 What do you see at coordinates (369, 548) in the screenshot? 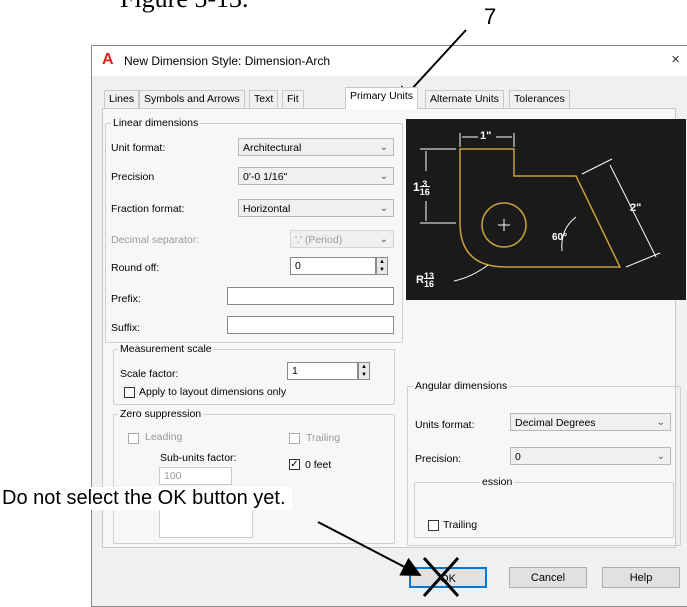
I see `pointer-arrow-ok` at bounding box center [369, 548].